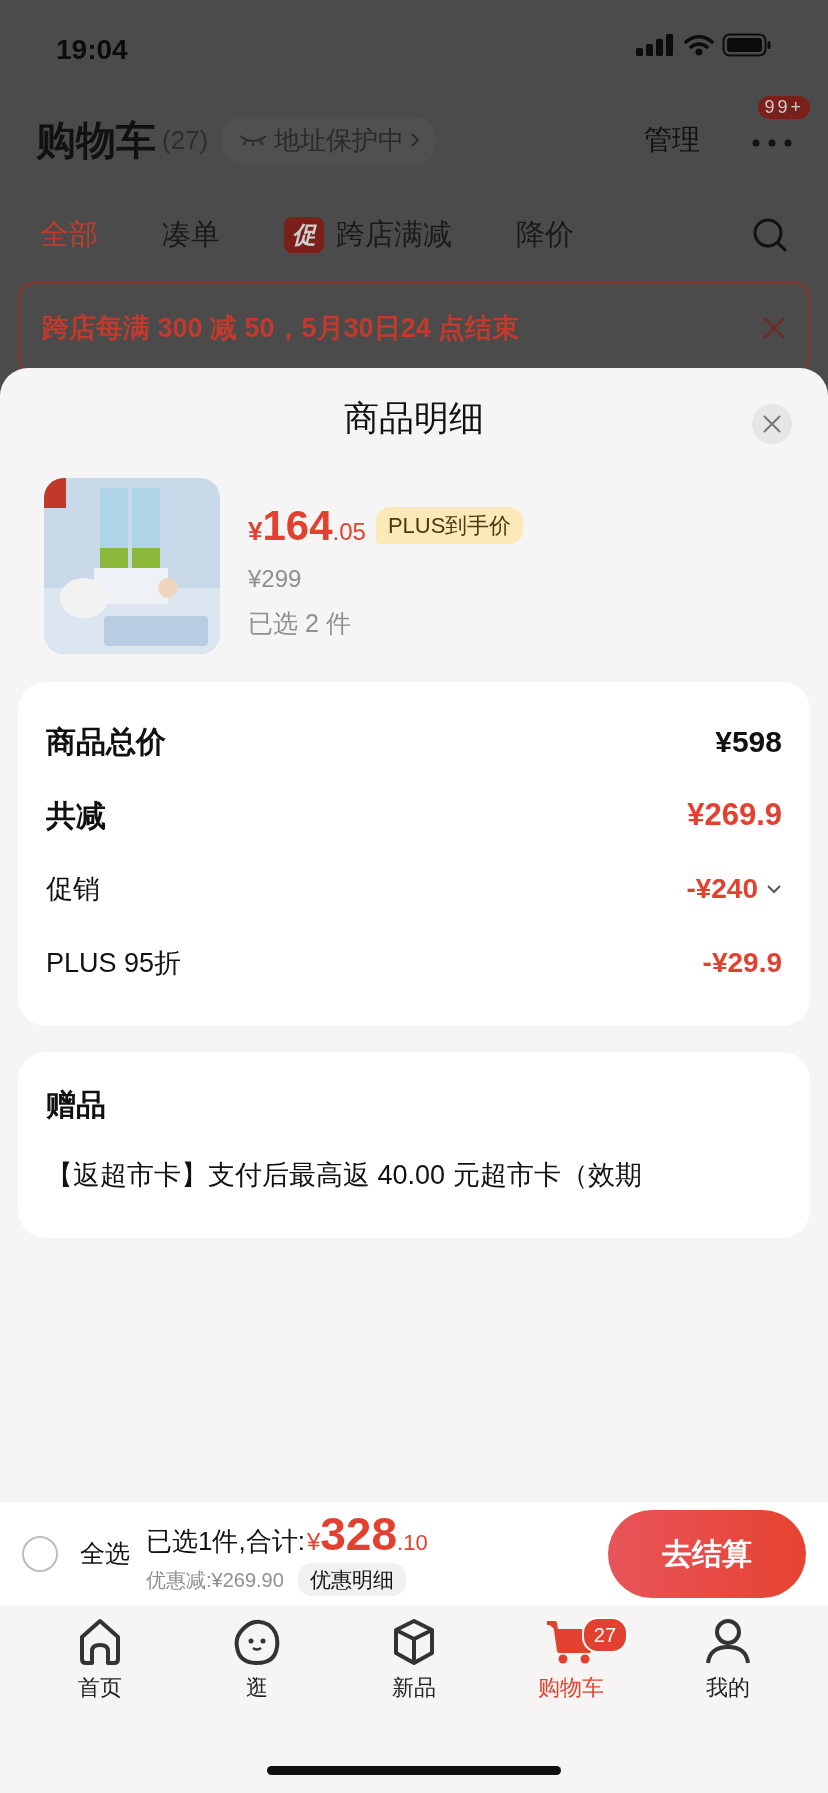 This screenshot has height=1793, width=828. I want to click on price-tag: PLUS到手价, so click(449, 525).